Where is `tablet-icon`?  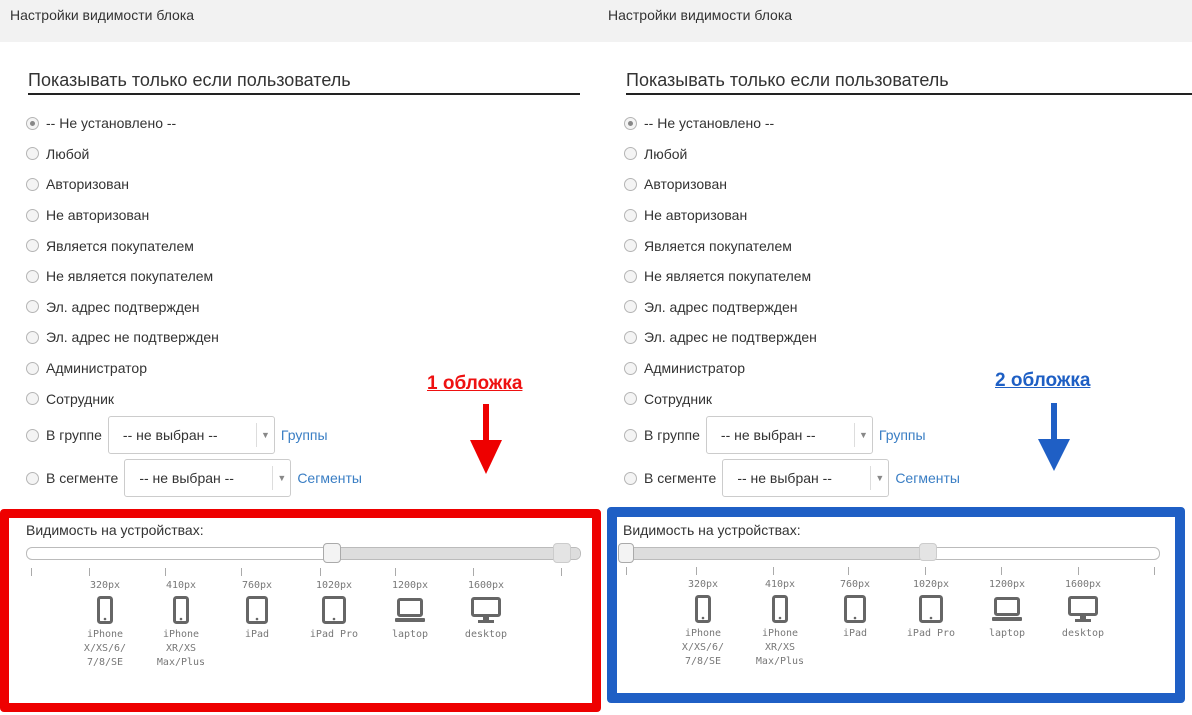 tablet-icon is located at coordinates (257, 610).